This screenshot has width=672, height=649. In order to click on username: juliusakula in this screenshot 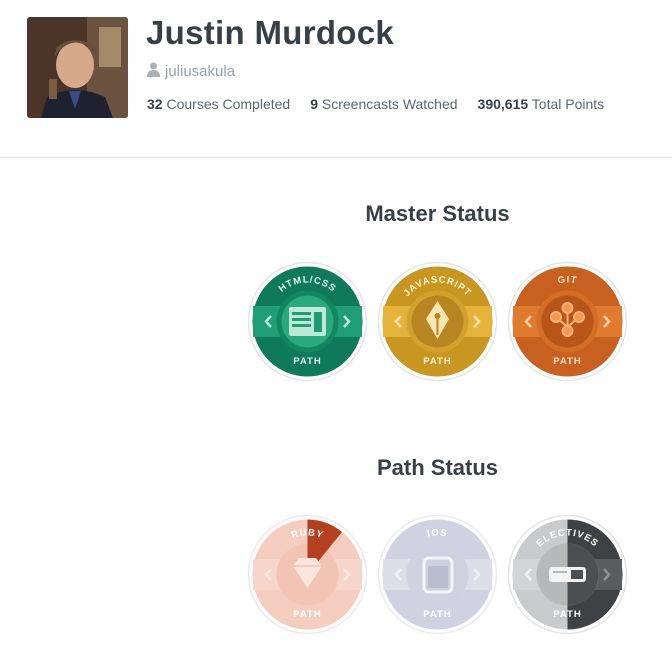, I will do `click(191, 71)`.